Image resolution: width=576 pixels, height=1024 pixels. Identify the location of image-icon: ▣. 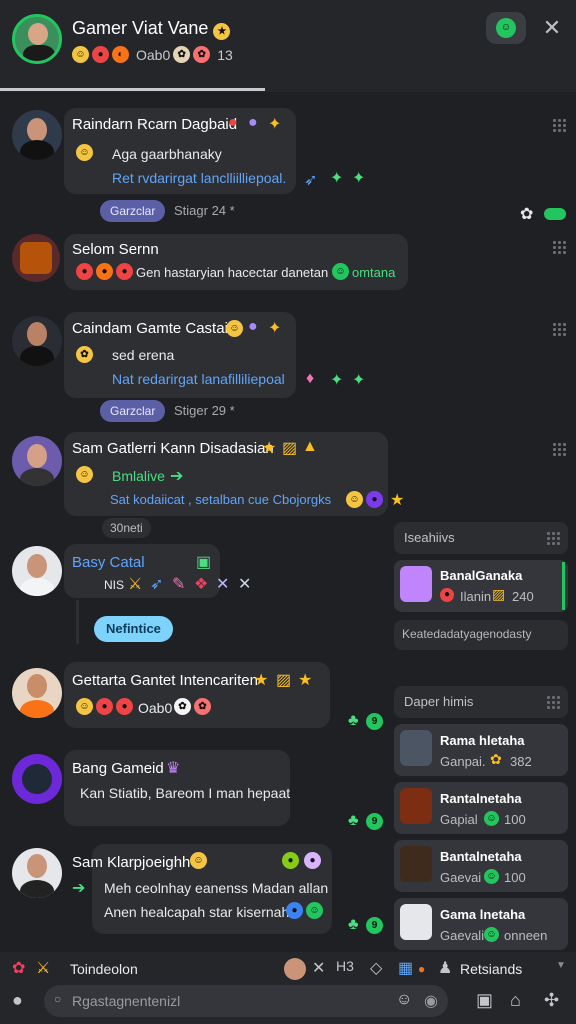
(484, 1000).